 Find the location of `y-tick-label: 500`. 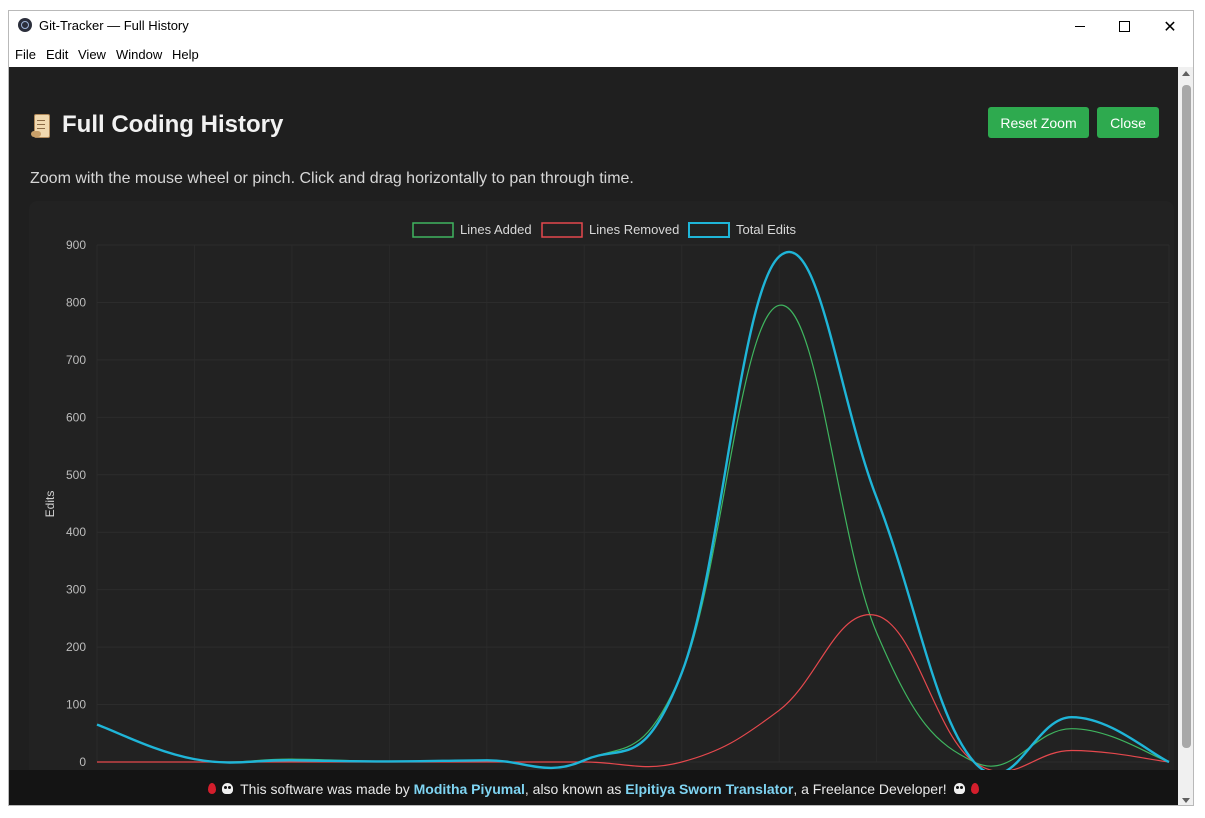

y-tick-label: 500 is located at coordinates (76, 475).